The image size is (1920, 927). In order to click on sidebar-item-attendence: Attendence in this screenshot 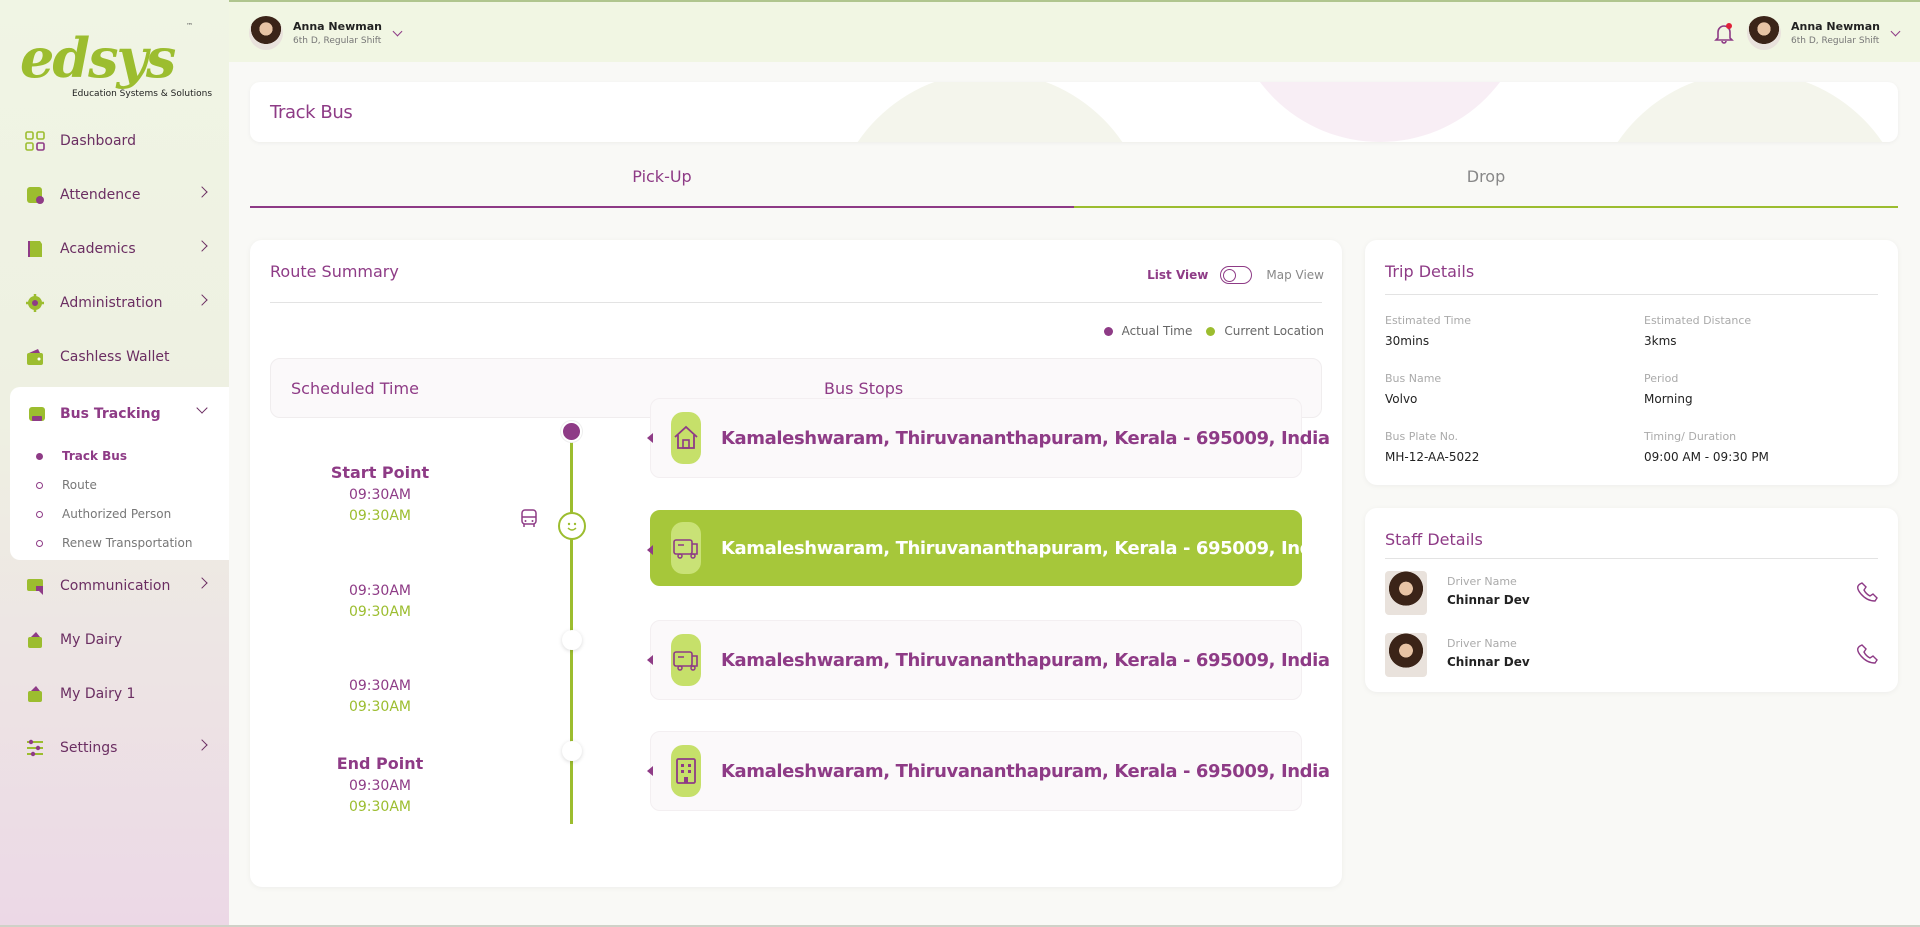, I will do `click(114, 195)`.